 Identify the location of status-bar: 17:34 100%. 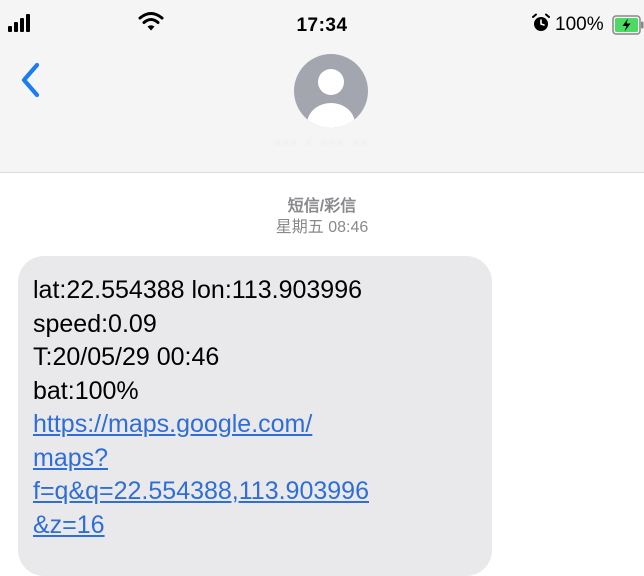
(322, 24).